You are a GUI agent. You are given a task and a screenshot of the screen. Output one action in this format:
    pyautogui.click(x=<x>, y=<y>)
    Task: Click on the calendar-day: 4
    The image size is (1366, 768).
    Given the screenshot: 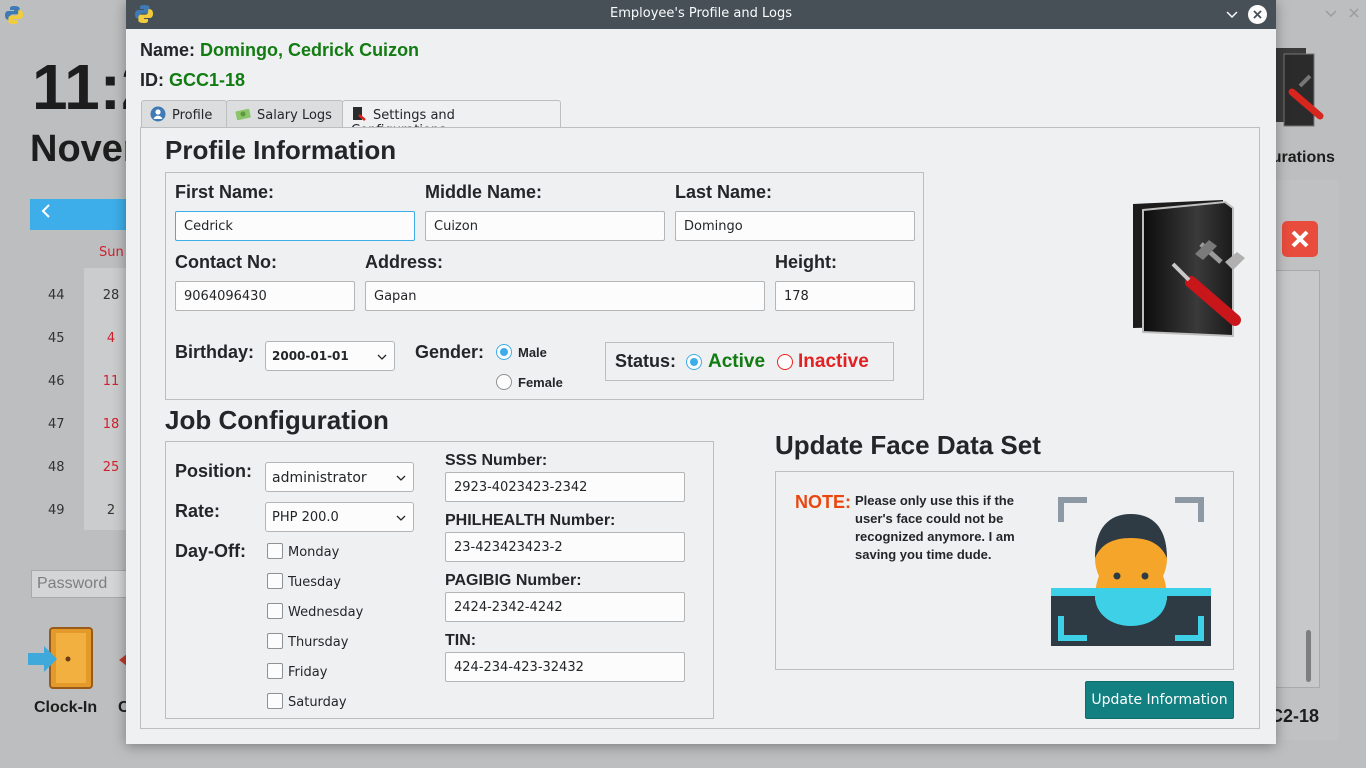 What is the action you would take?
    pyautogui.click(x=111, y=338)
    